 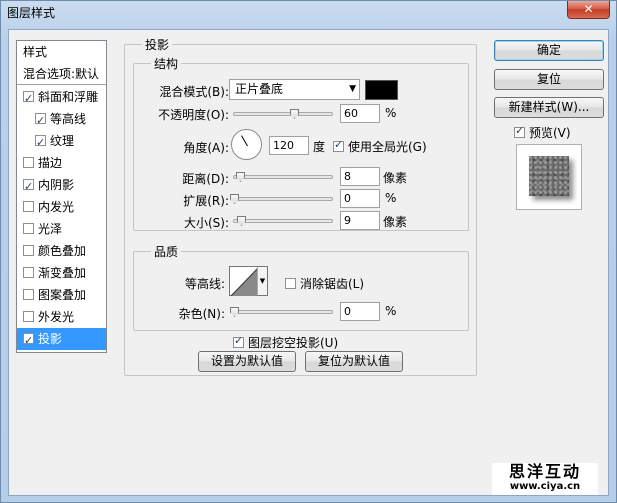 I want to click on style-item-label: 内发光, so click(x=56, y=207).